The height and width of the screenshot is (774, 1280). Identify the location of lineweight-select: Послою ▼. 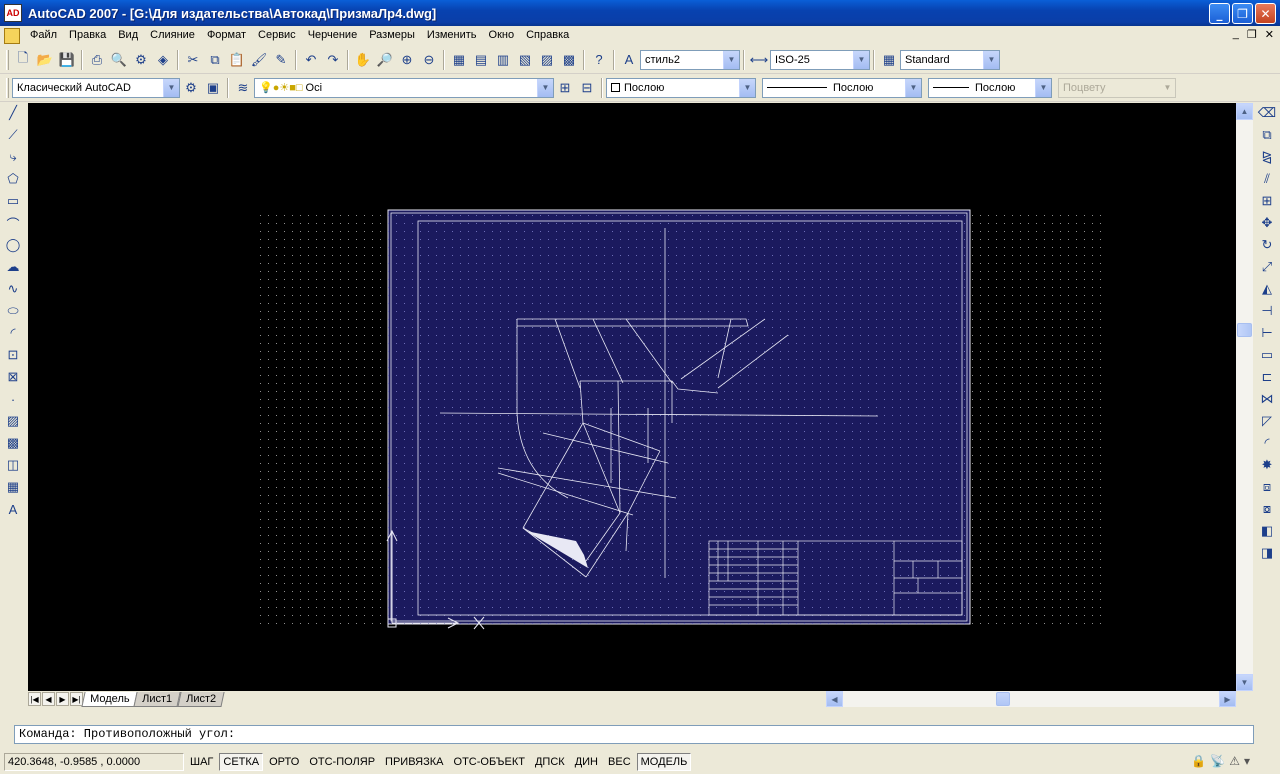
(990, 87).